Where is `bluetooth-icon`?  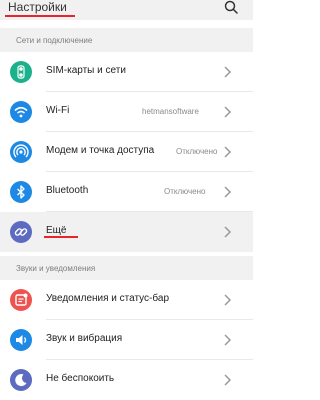 bluetooth-icon is located at coordinates (21, 192).